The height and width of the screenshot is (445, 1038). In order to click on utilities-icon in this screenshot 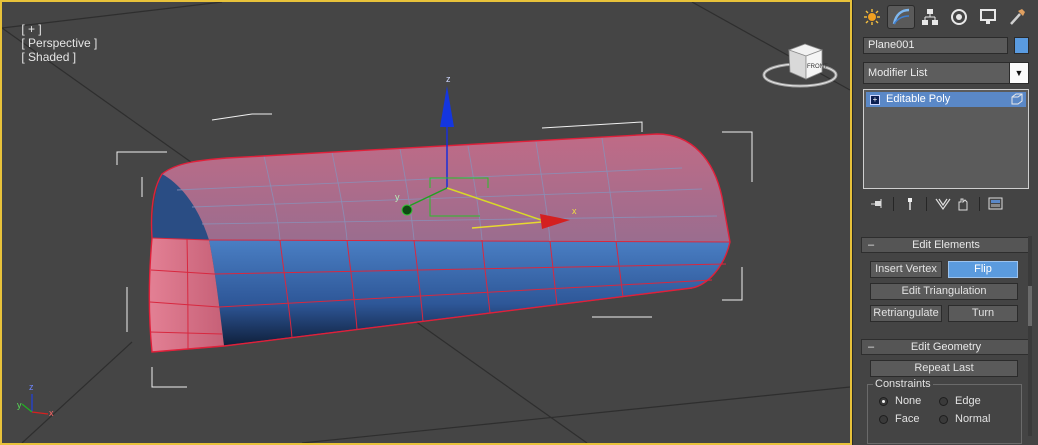, I will do `click(1017, 17)`.